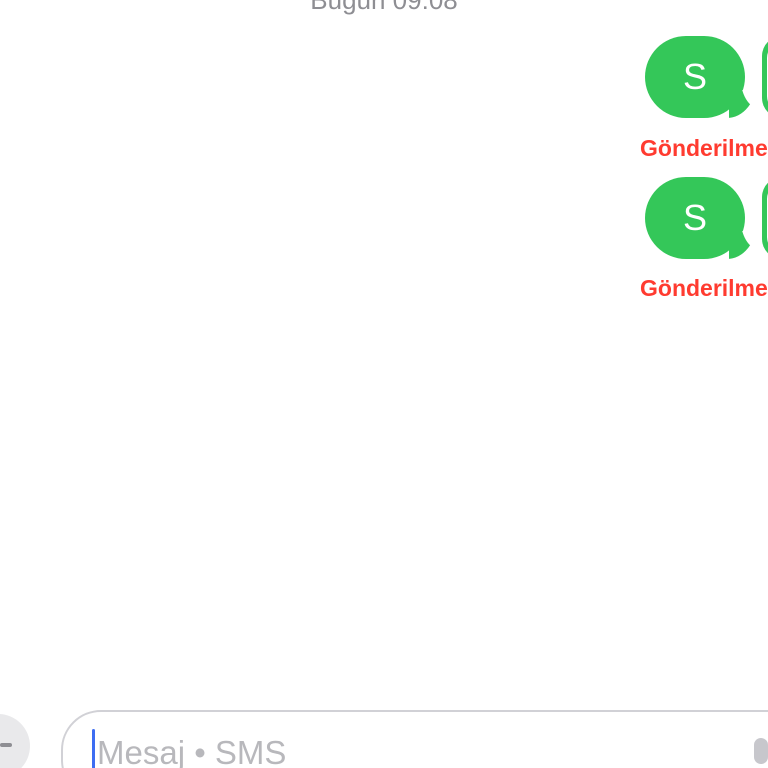  What do you see at coordinates (15, 741) in the screenshot?
I see `attach-button` at bounding box center [15, 741].